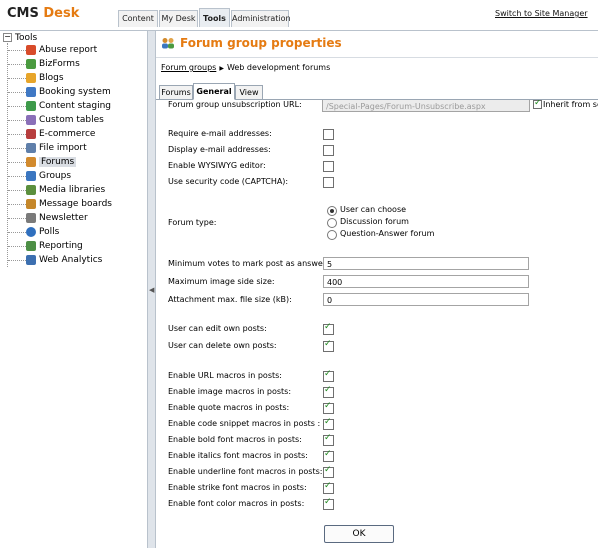 The height and width of the screenshot is (548, 598). I want to click on delete-posts-checkbox, so click(328, 345).